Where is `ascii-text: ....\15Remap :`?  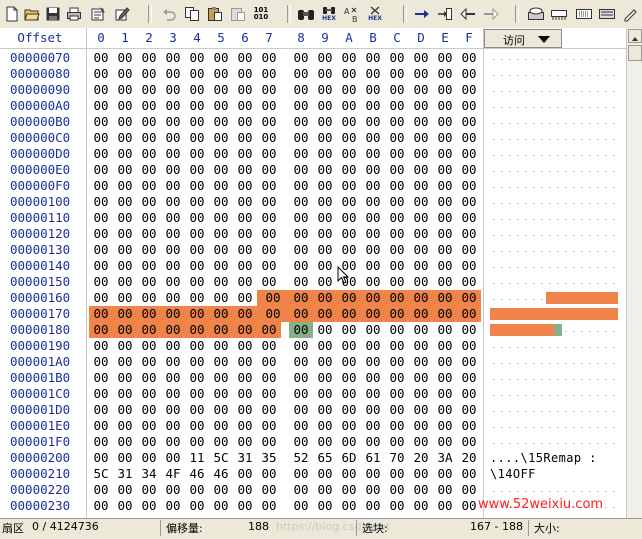
ascii-text: ....\15Remap : is located at coordinates (543, 458).